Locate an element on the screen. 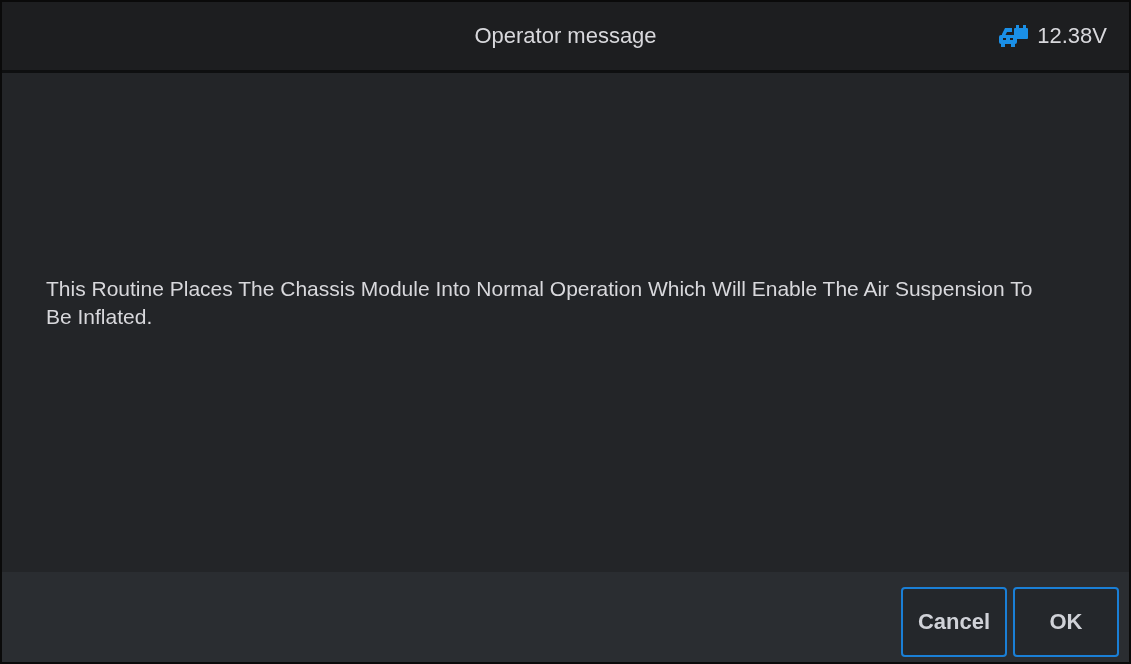 This screenshot has width=1131, height=664. window-title: Operator message is located at coordinates (565, 36).